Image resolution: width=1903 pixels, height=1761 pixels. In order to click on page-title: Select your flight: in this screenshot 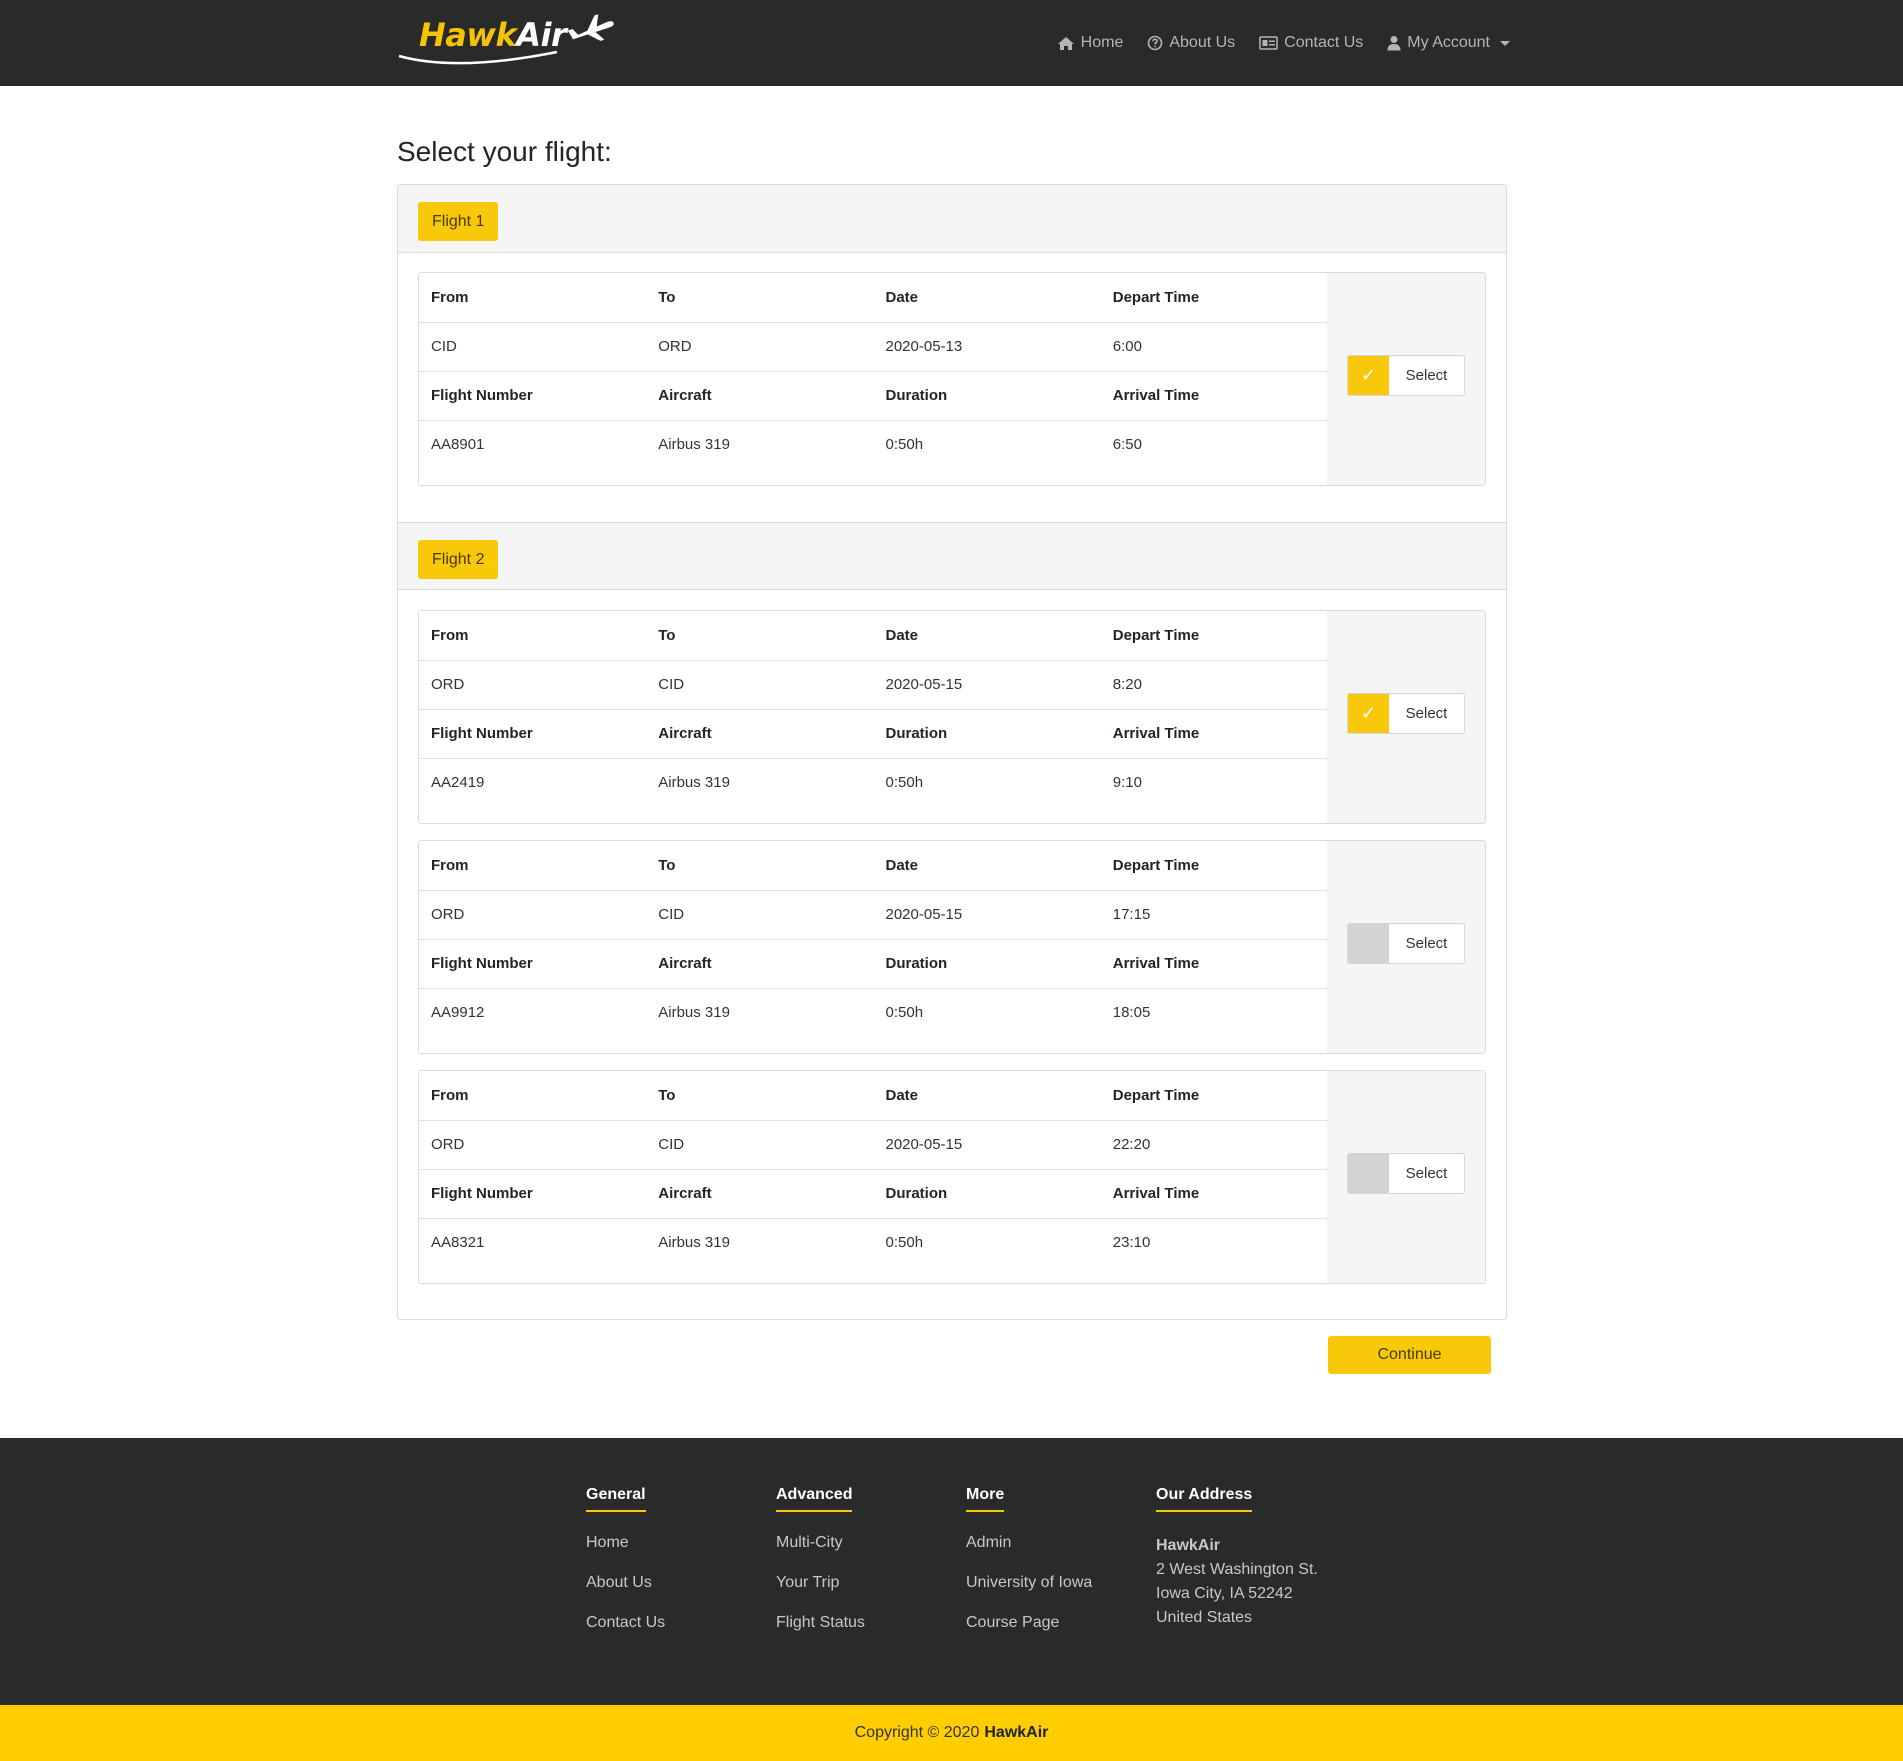, I will do `click(504, 151)`.